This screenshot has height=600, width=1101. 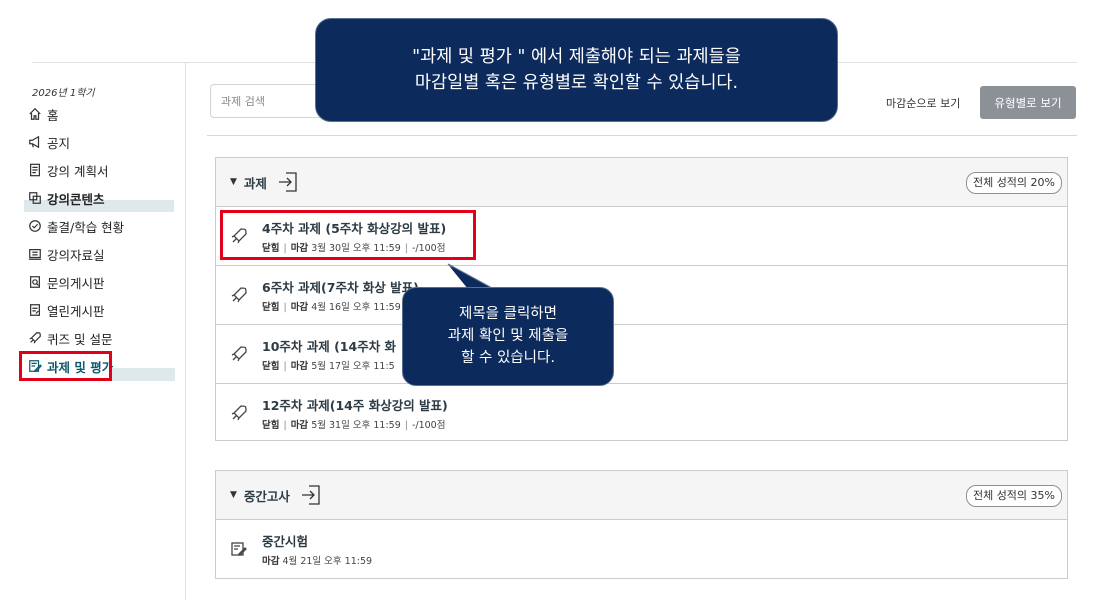 I want to click on syllabus-icon, so click(x=35, y=170).